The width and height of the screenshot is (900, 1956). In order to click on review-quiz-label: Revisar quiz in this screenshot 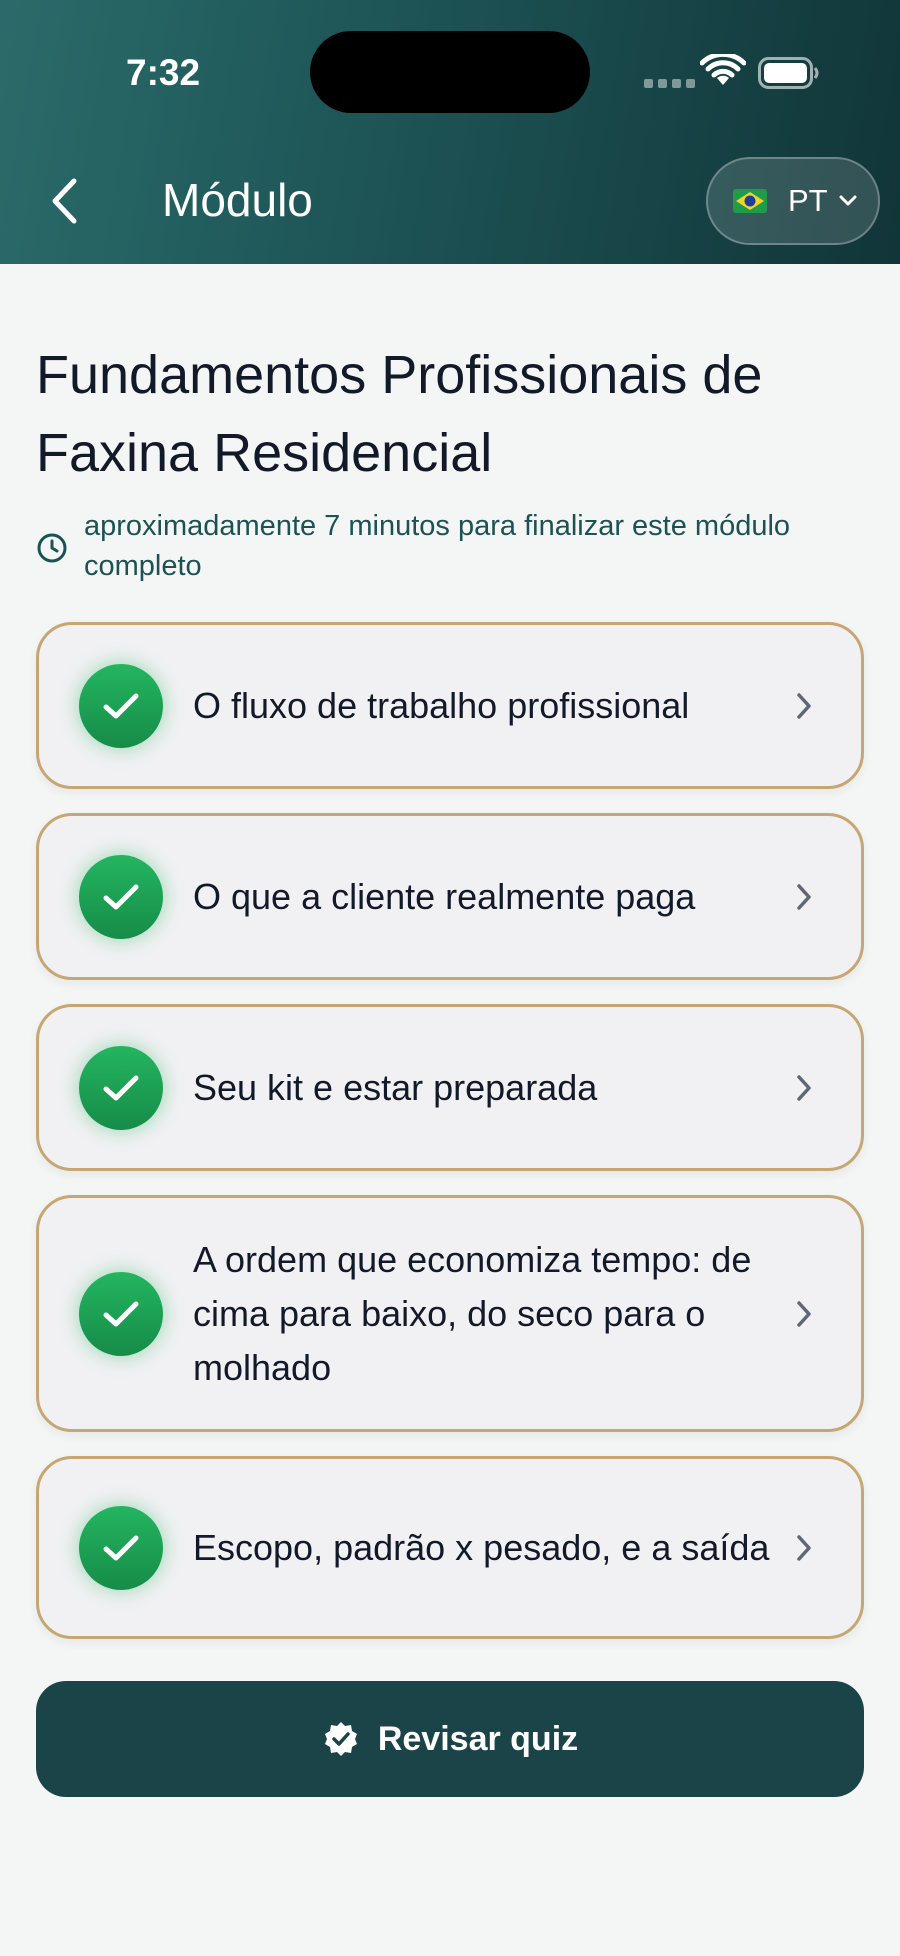, I will do `click(478, 1738)`.